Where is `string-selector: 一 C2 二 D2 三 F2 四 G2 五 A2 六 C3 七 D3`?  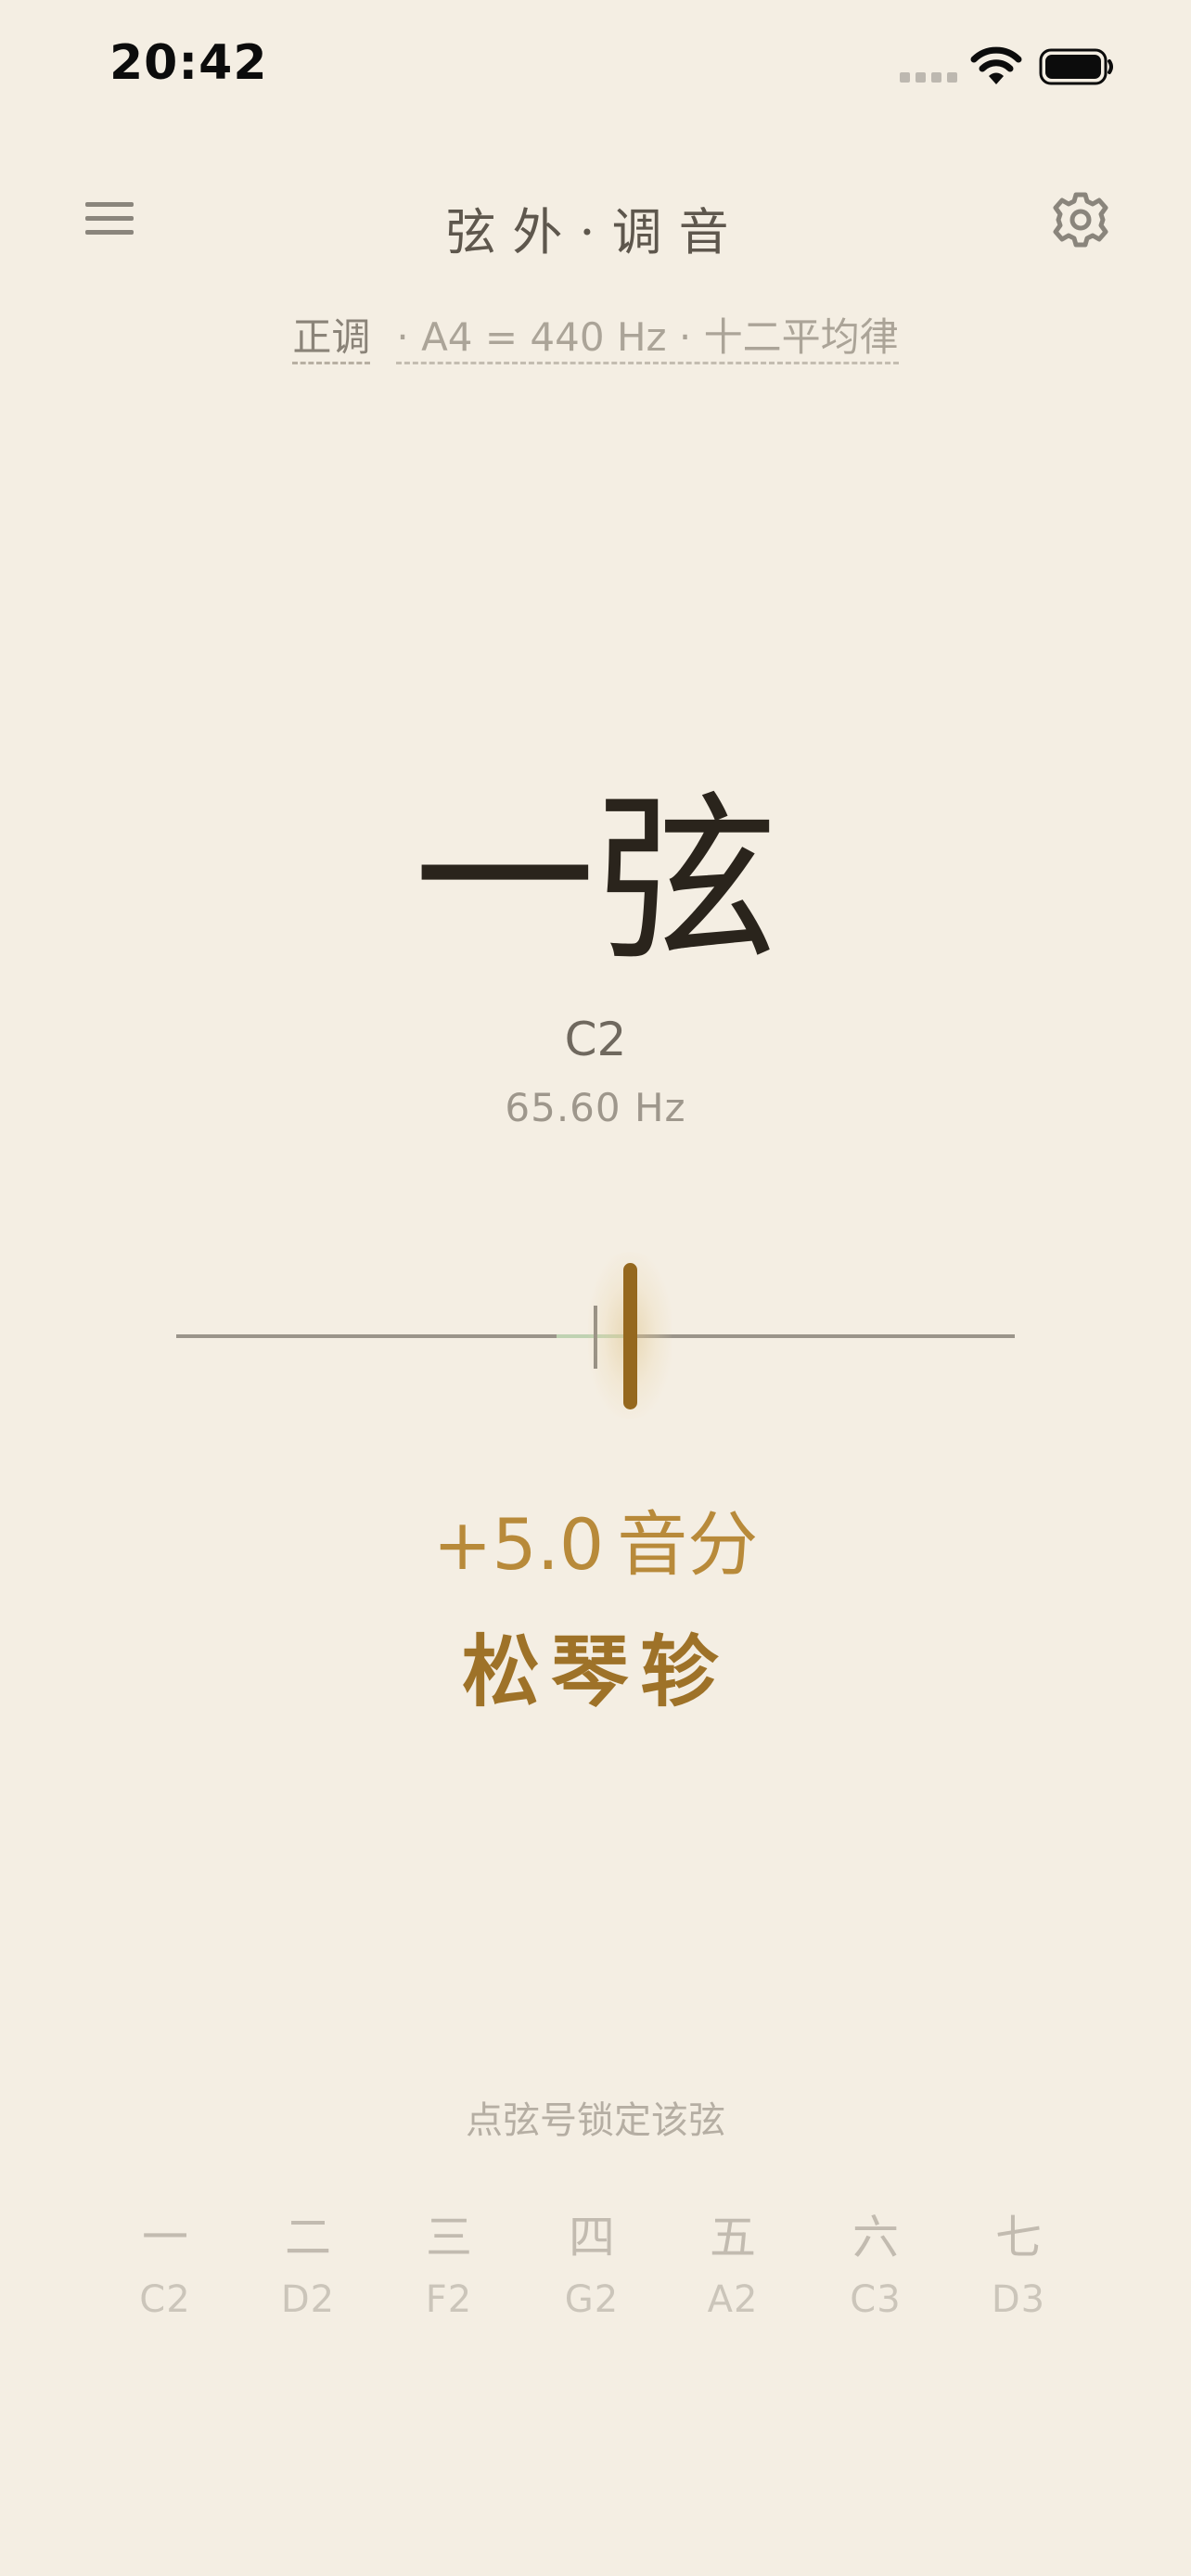 string-selector: 一 C2 二 D2 三 F2 四 G2 五 A2 六 C3 七 D3 is located at coordinates (601, 2277).